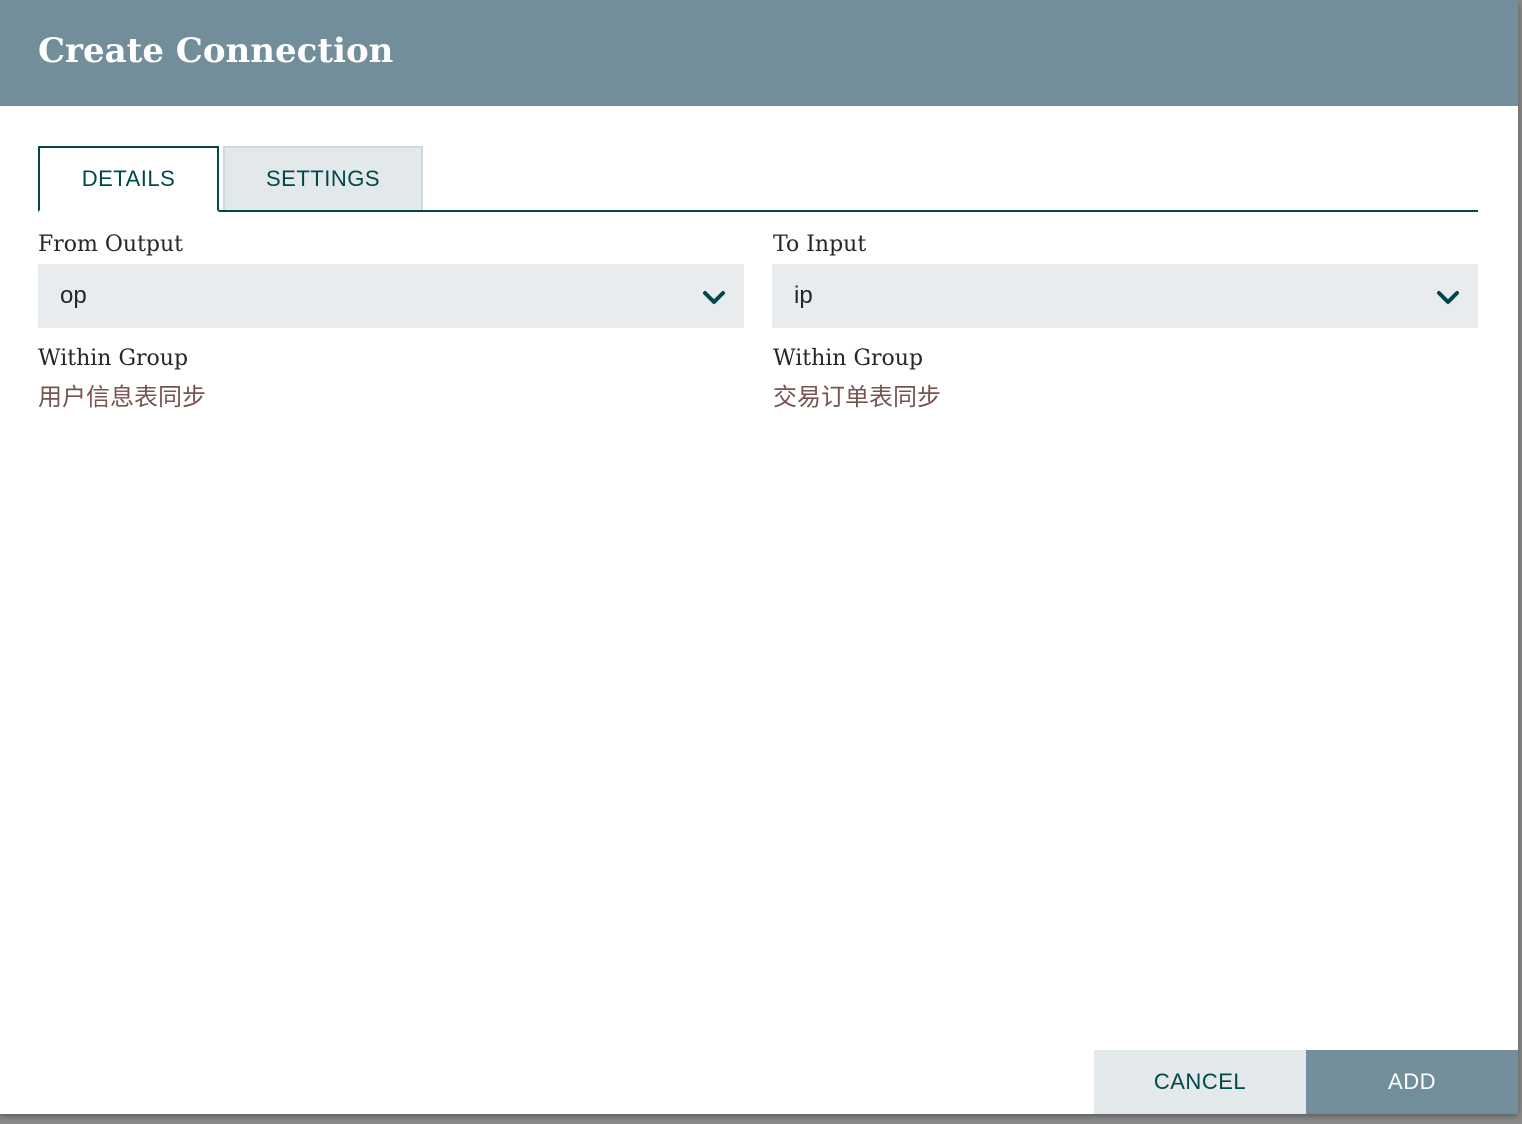 This screenshot has height=1124, width=1522. Describe the element at coordinates (323, 178) in the screenshot. I see `tab-settings: SETTINGS` at that location.